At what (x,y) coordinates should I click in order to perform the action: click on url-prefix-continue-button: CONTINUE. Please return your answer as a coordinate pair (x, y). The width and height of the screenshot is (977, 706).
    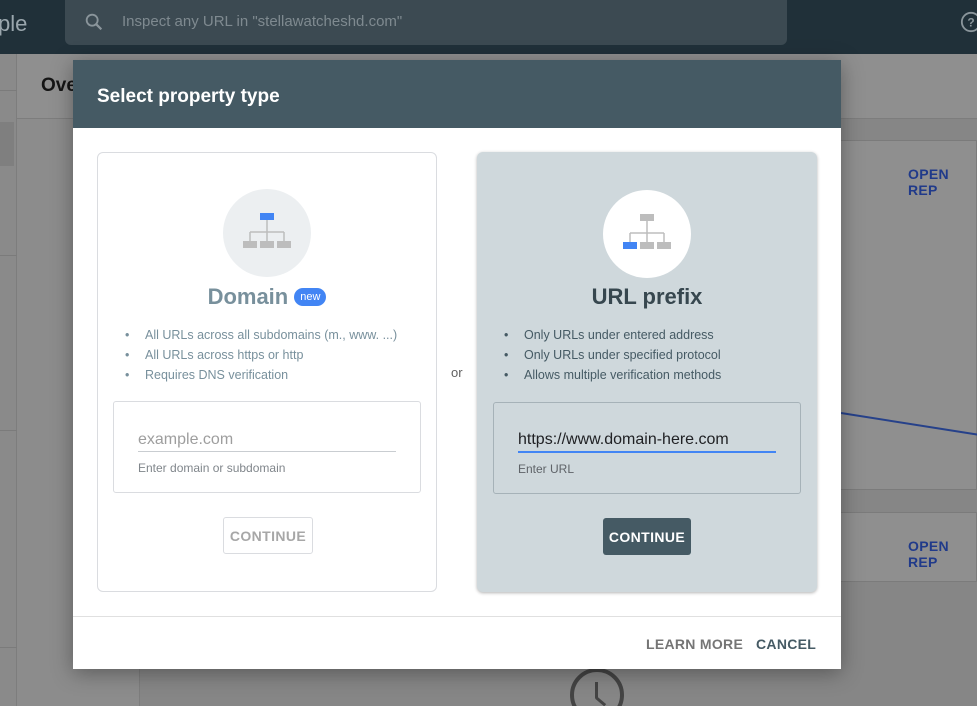
    Looking at the image, I should click on (647, 536).